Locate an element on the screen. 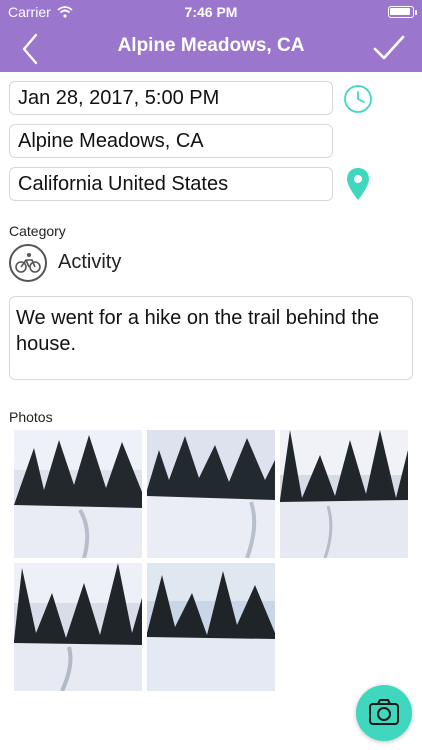 The image size is (422, 750). battery-icon is located at coordinates (402, 12).